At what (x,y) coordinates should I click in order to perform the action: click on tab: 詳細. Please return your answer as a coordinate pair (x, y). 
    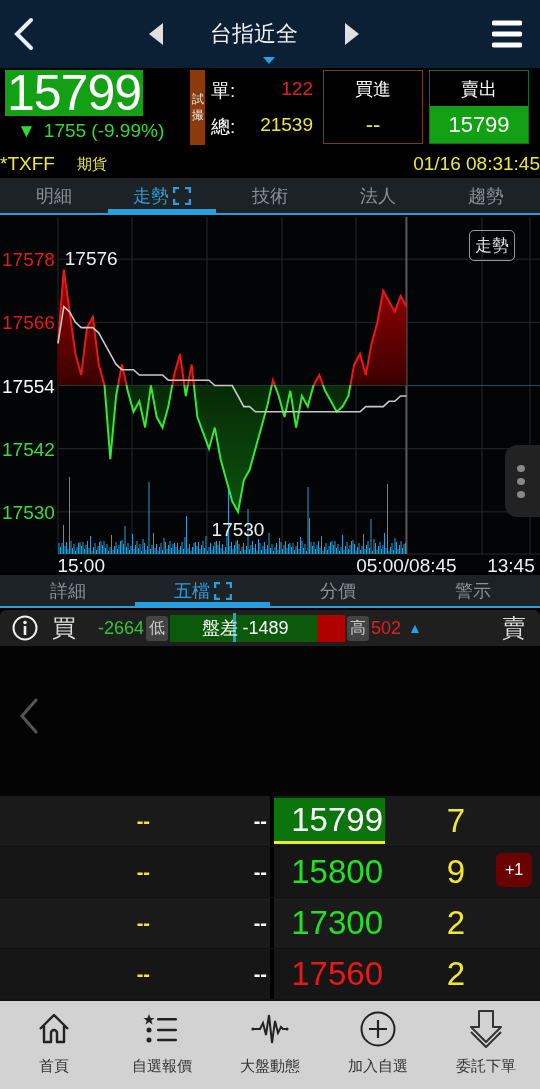
    Looking at the image, I should click on (67, 590).